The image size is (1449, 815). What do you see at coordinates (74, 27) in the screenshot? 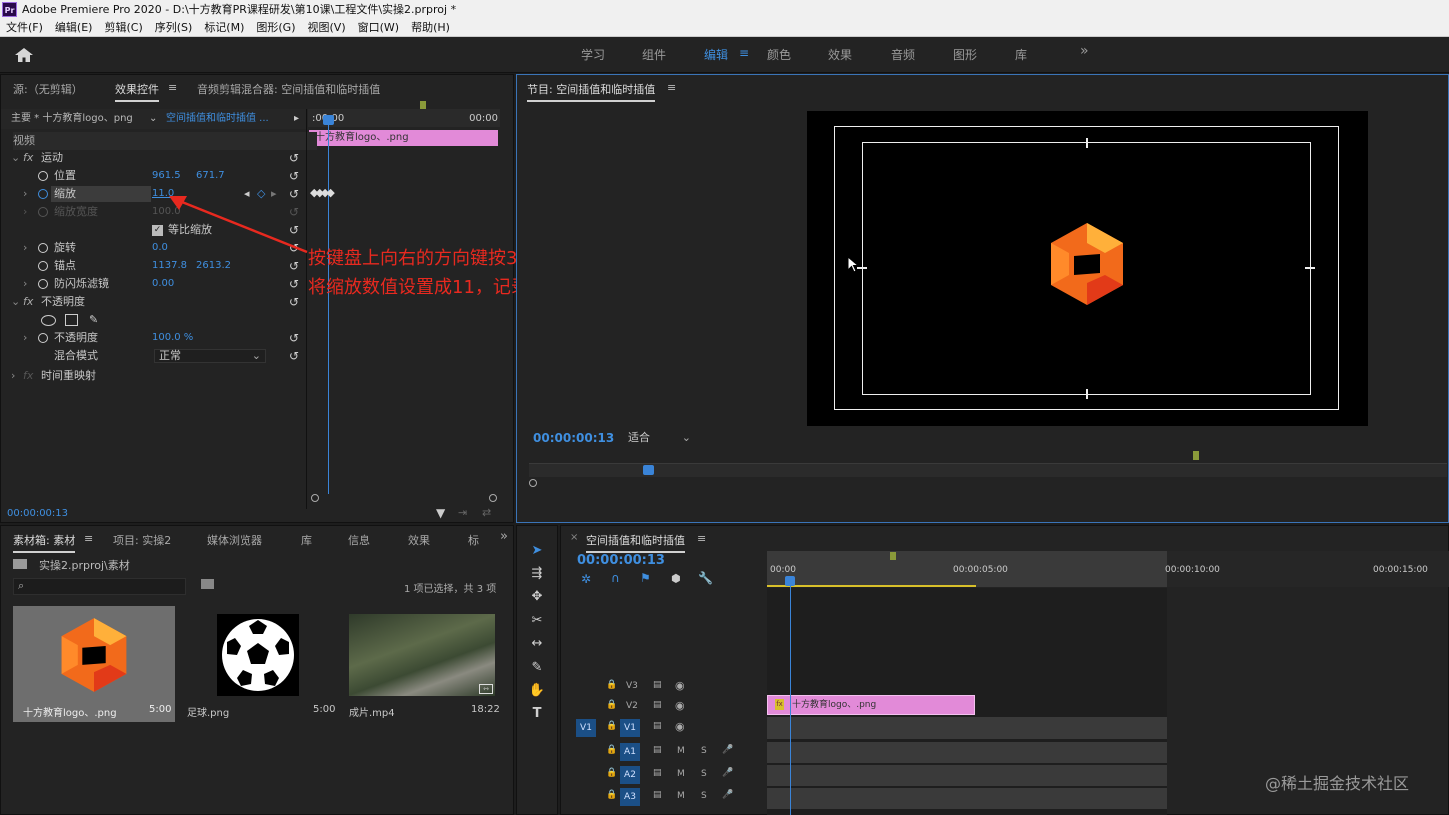
I see `menu-edit: 编辑(E)` at bounding box center [74, 27].